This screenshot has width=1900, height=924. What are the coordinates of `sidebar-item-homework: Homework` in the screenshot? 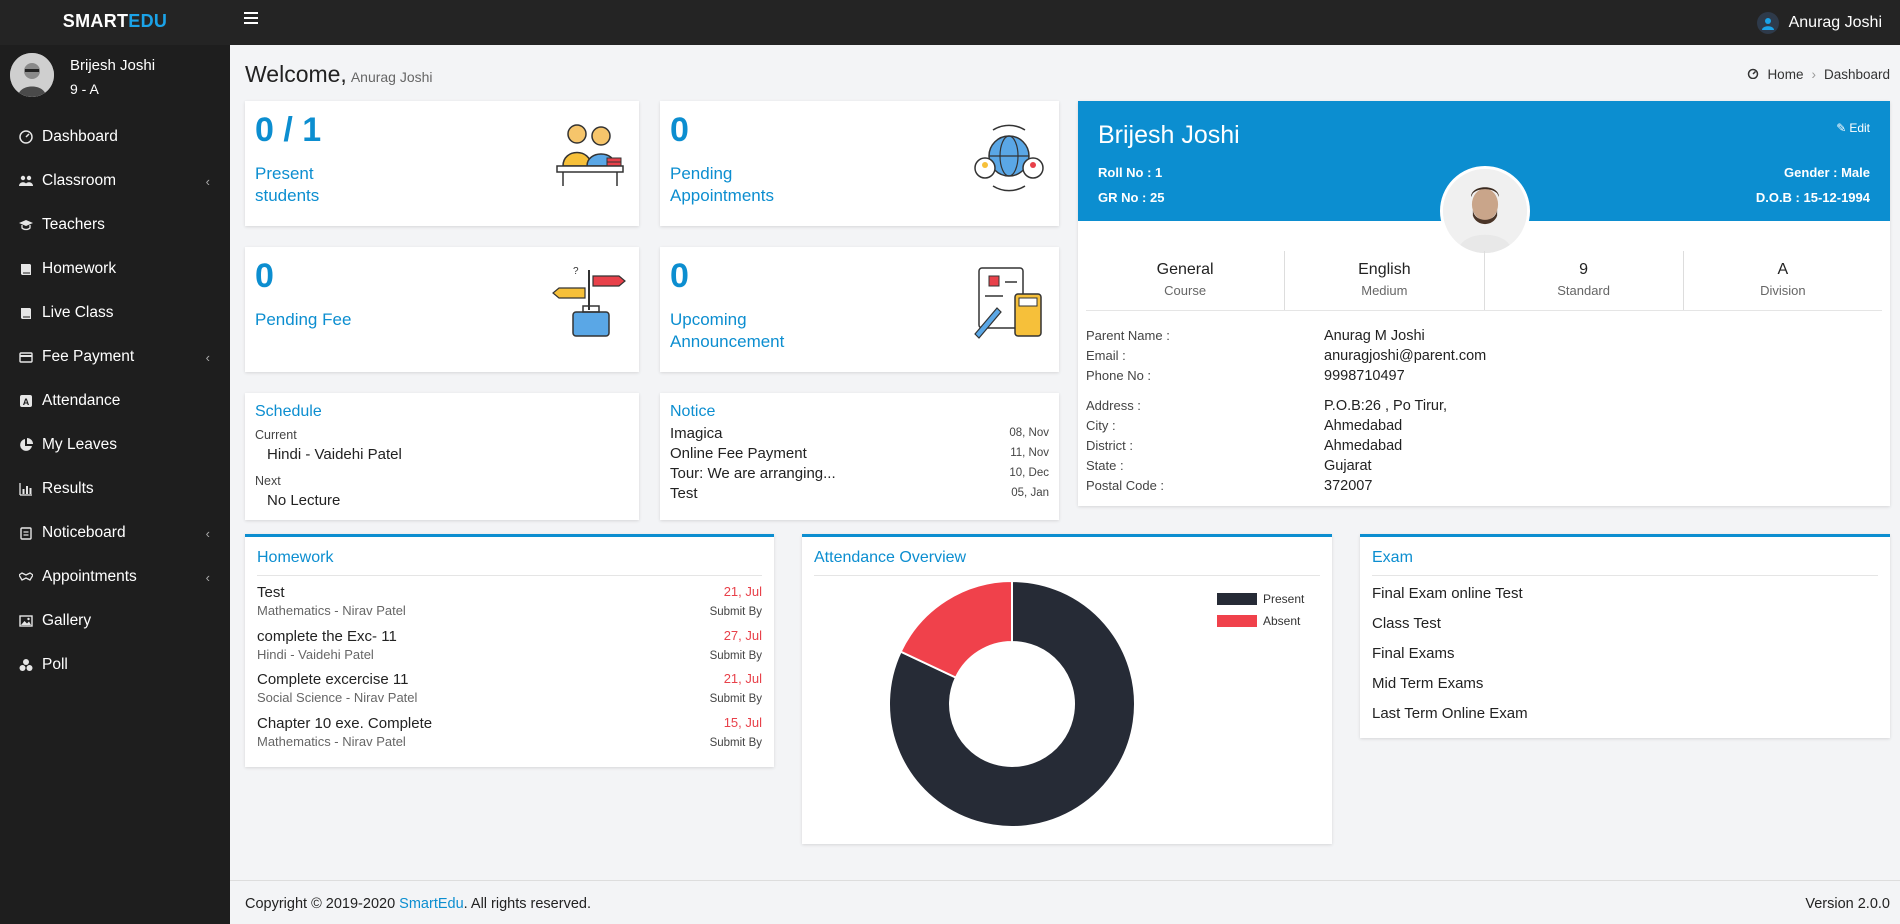 It's located at (115, 269).